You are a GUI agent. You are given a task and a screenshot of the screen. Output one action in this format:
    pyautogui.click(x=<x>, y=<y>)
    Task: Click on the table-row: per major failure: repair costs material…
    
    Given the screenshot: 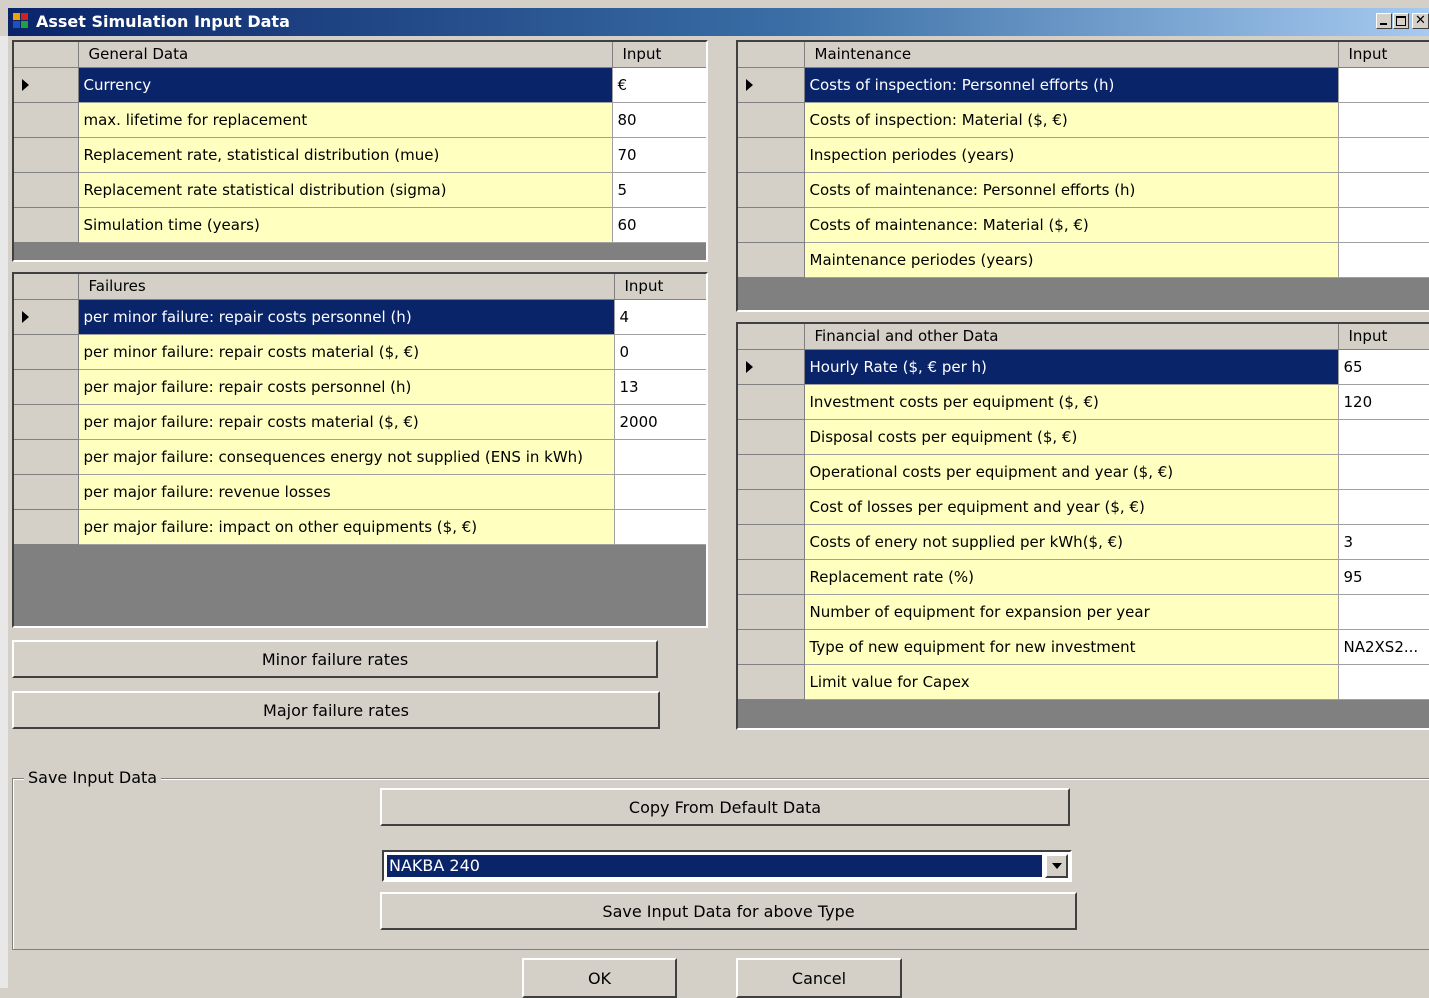 What is the action you would take?
    pyautogui.click(x=360, y=422)
    